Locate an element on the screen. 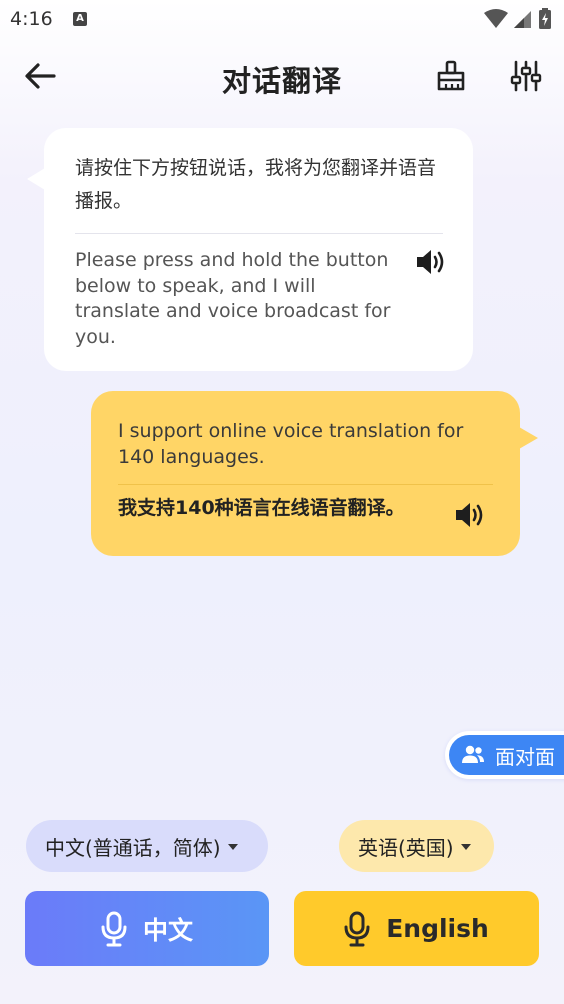  battery-icon is located at coordinates (545, 18).